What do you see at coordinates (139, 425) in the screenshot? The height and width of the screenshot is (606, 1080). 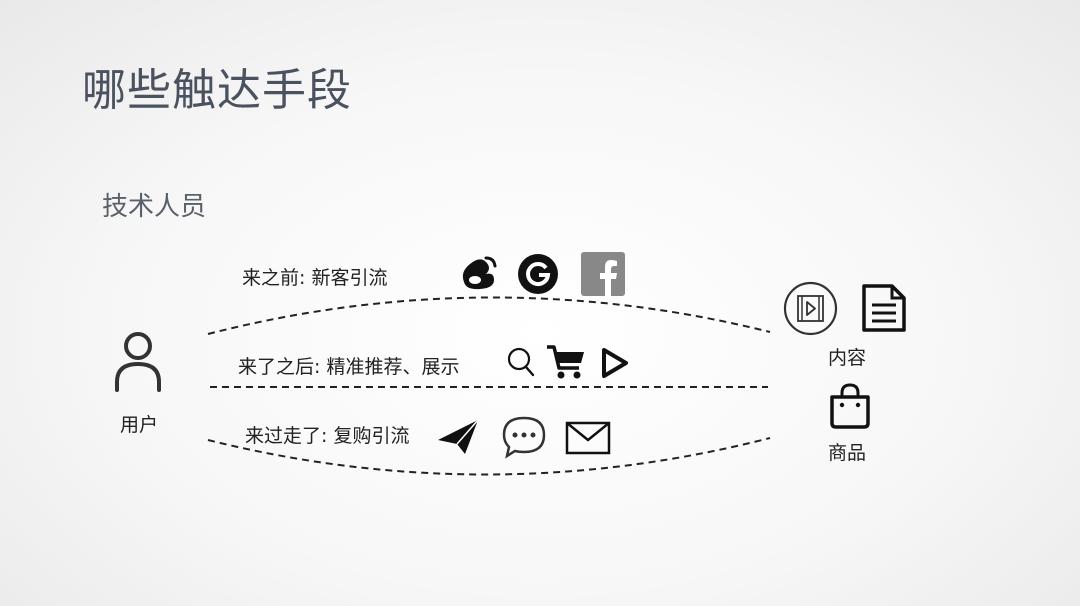 I see `user-label: 用户` at bounding box center [139, 425].